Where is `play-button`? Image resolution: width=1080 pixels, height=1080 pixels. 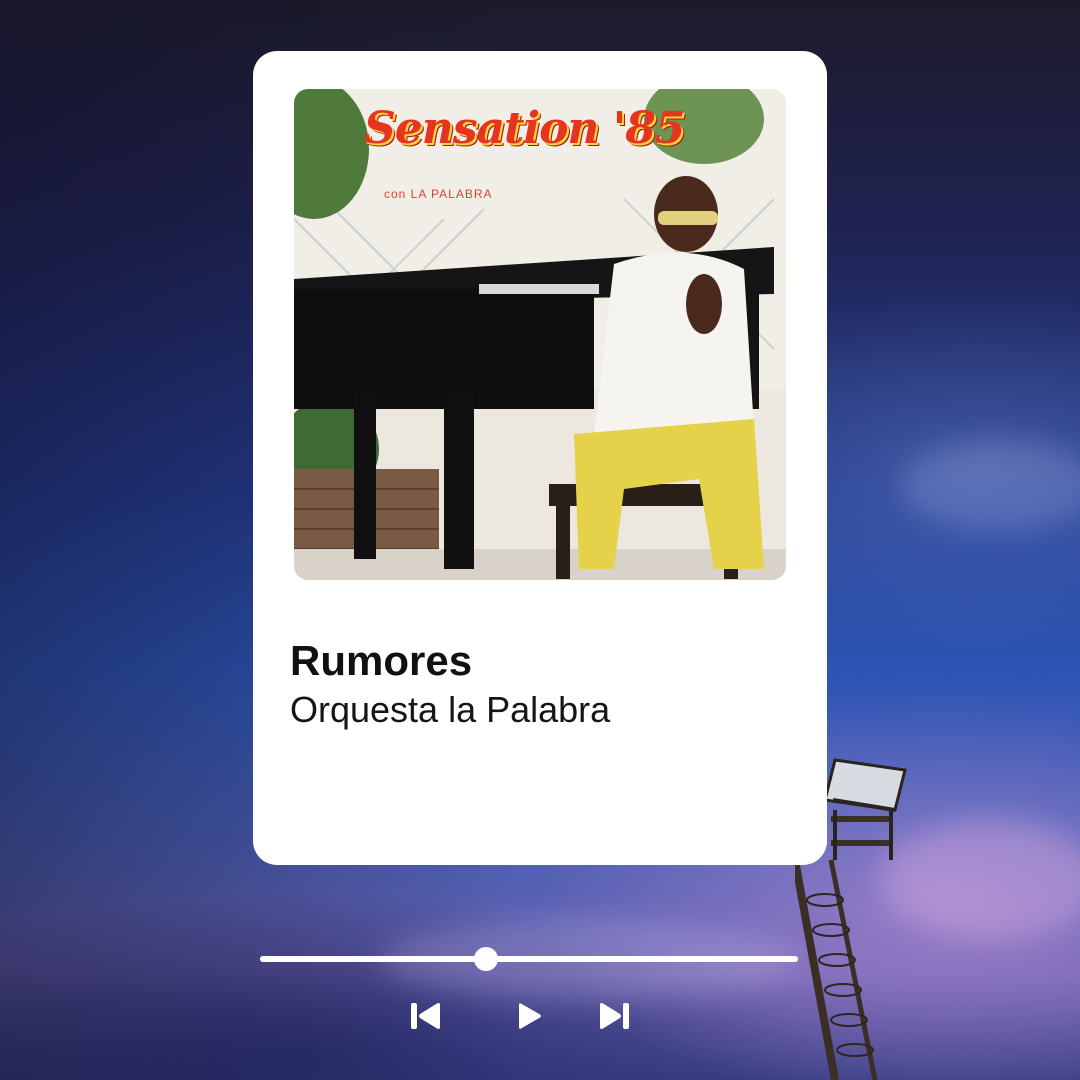
play-button is located at coordinates (530, 1016).